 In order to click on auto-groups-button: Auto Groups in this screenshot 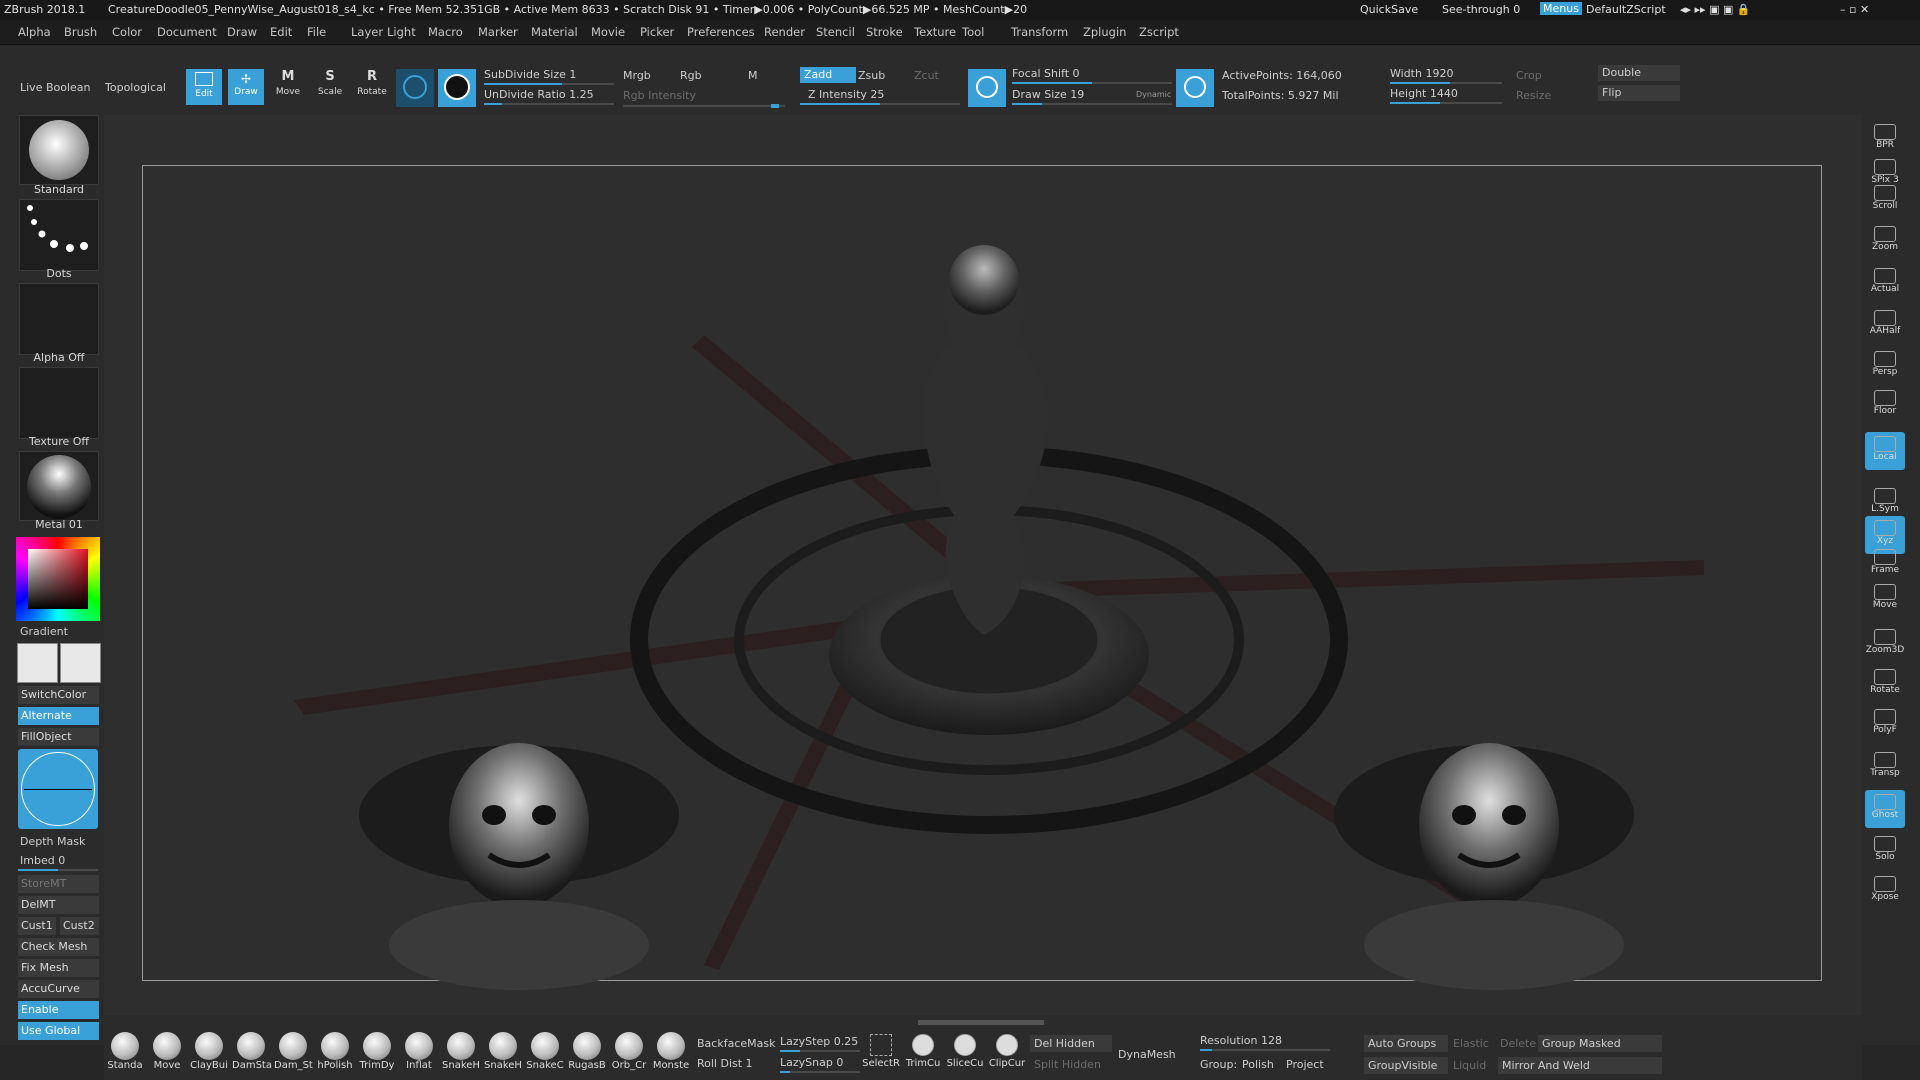, I will do `click(1406, 1043)`.